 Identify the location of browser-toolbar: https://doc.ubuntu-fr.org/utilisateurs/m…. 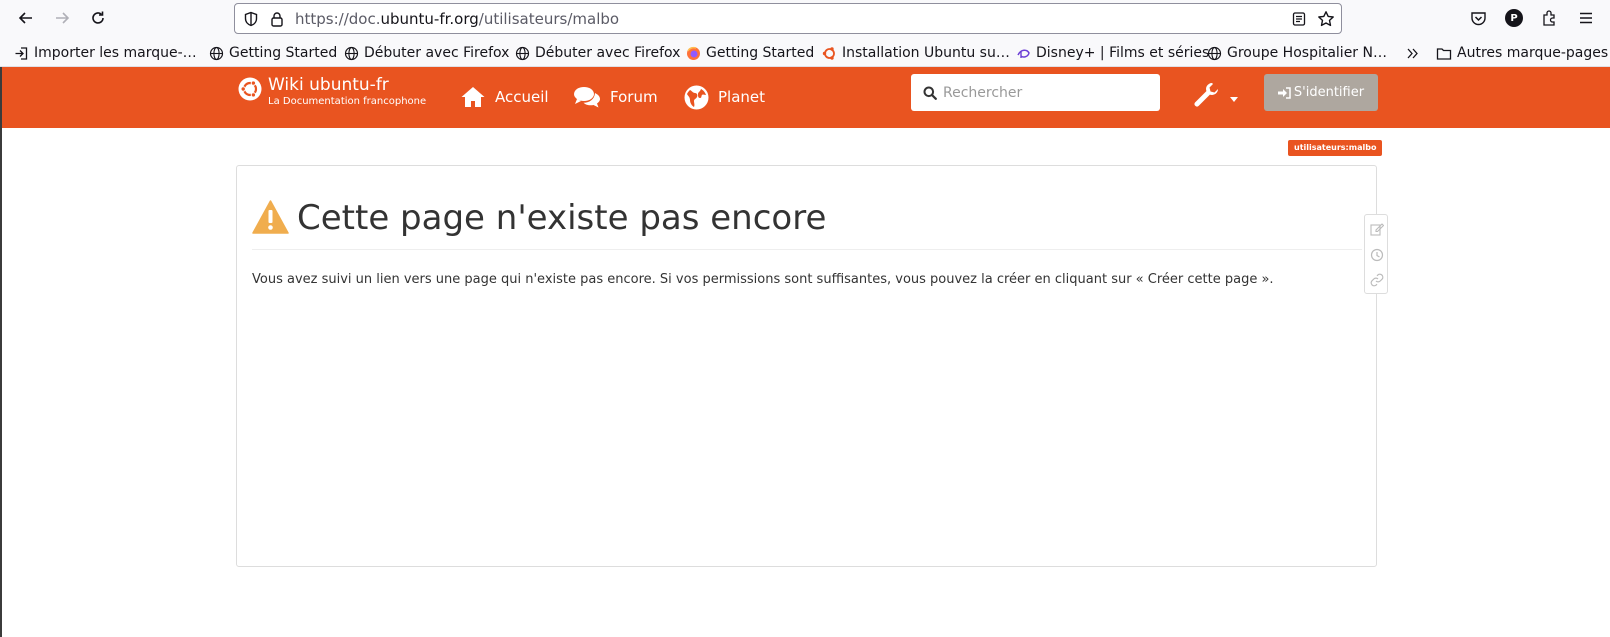
(805, 18).